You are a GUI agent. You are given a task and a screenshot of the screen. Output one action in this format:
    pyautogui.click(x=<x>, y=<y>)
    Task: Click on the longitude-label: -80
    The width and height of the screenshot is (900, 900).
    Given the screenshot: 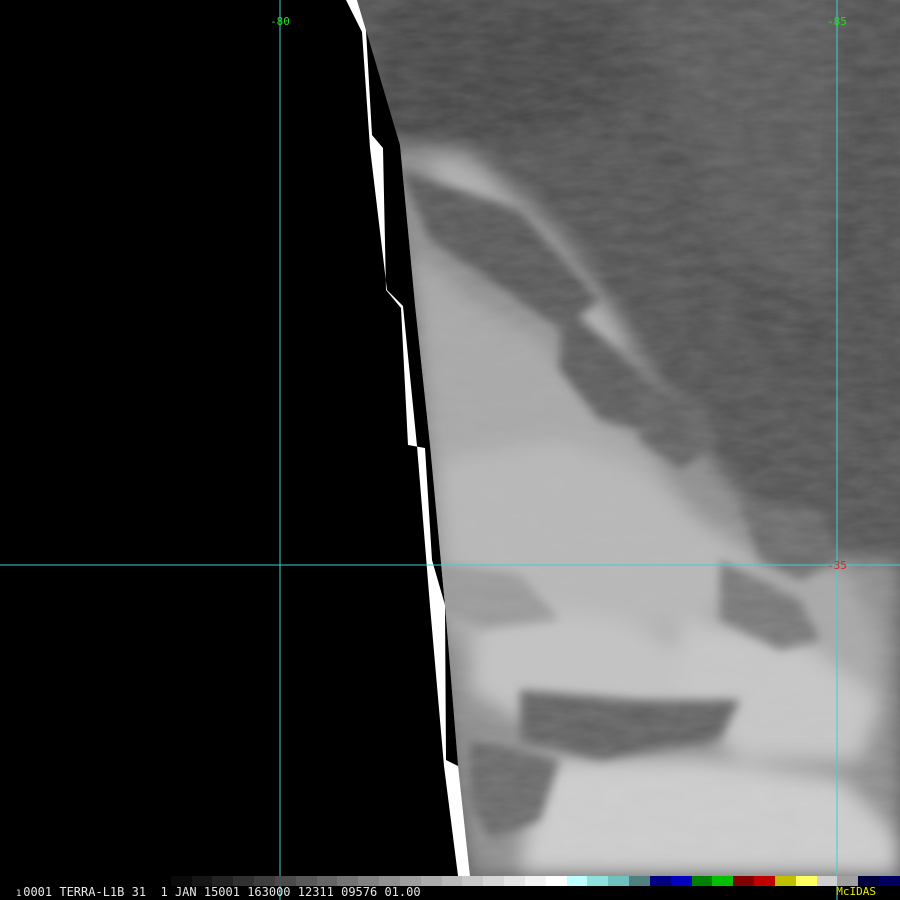 What is the action you would take?
    pyautogui.click(x=280, y=21)
    